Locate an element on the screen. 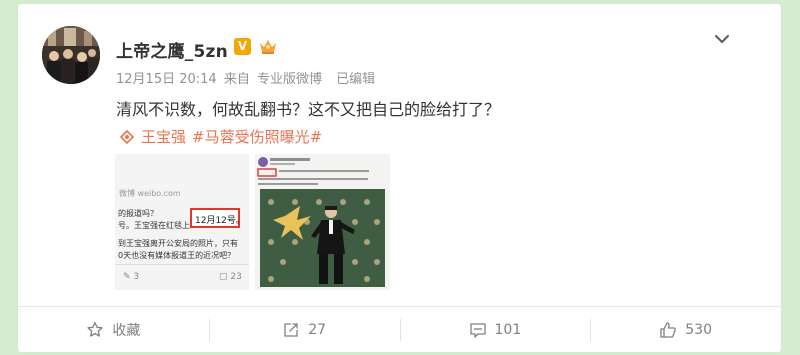 Image resolution: width=800 pixels, height=355 pixels. post-date: 12月15日 20:14 is located at coordinates (166, 79).